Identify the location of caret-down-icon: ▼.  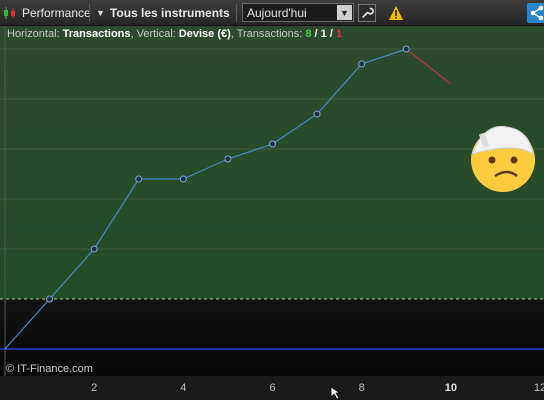
(100, 13).